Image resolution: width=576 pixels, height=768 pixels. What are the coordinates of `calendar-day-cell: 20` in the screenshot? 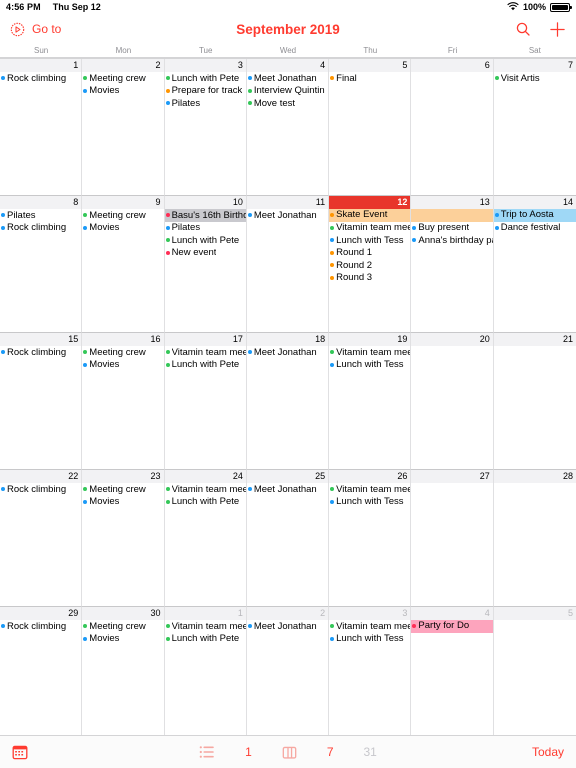 It's located at (452, 401).